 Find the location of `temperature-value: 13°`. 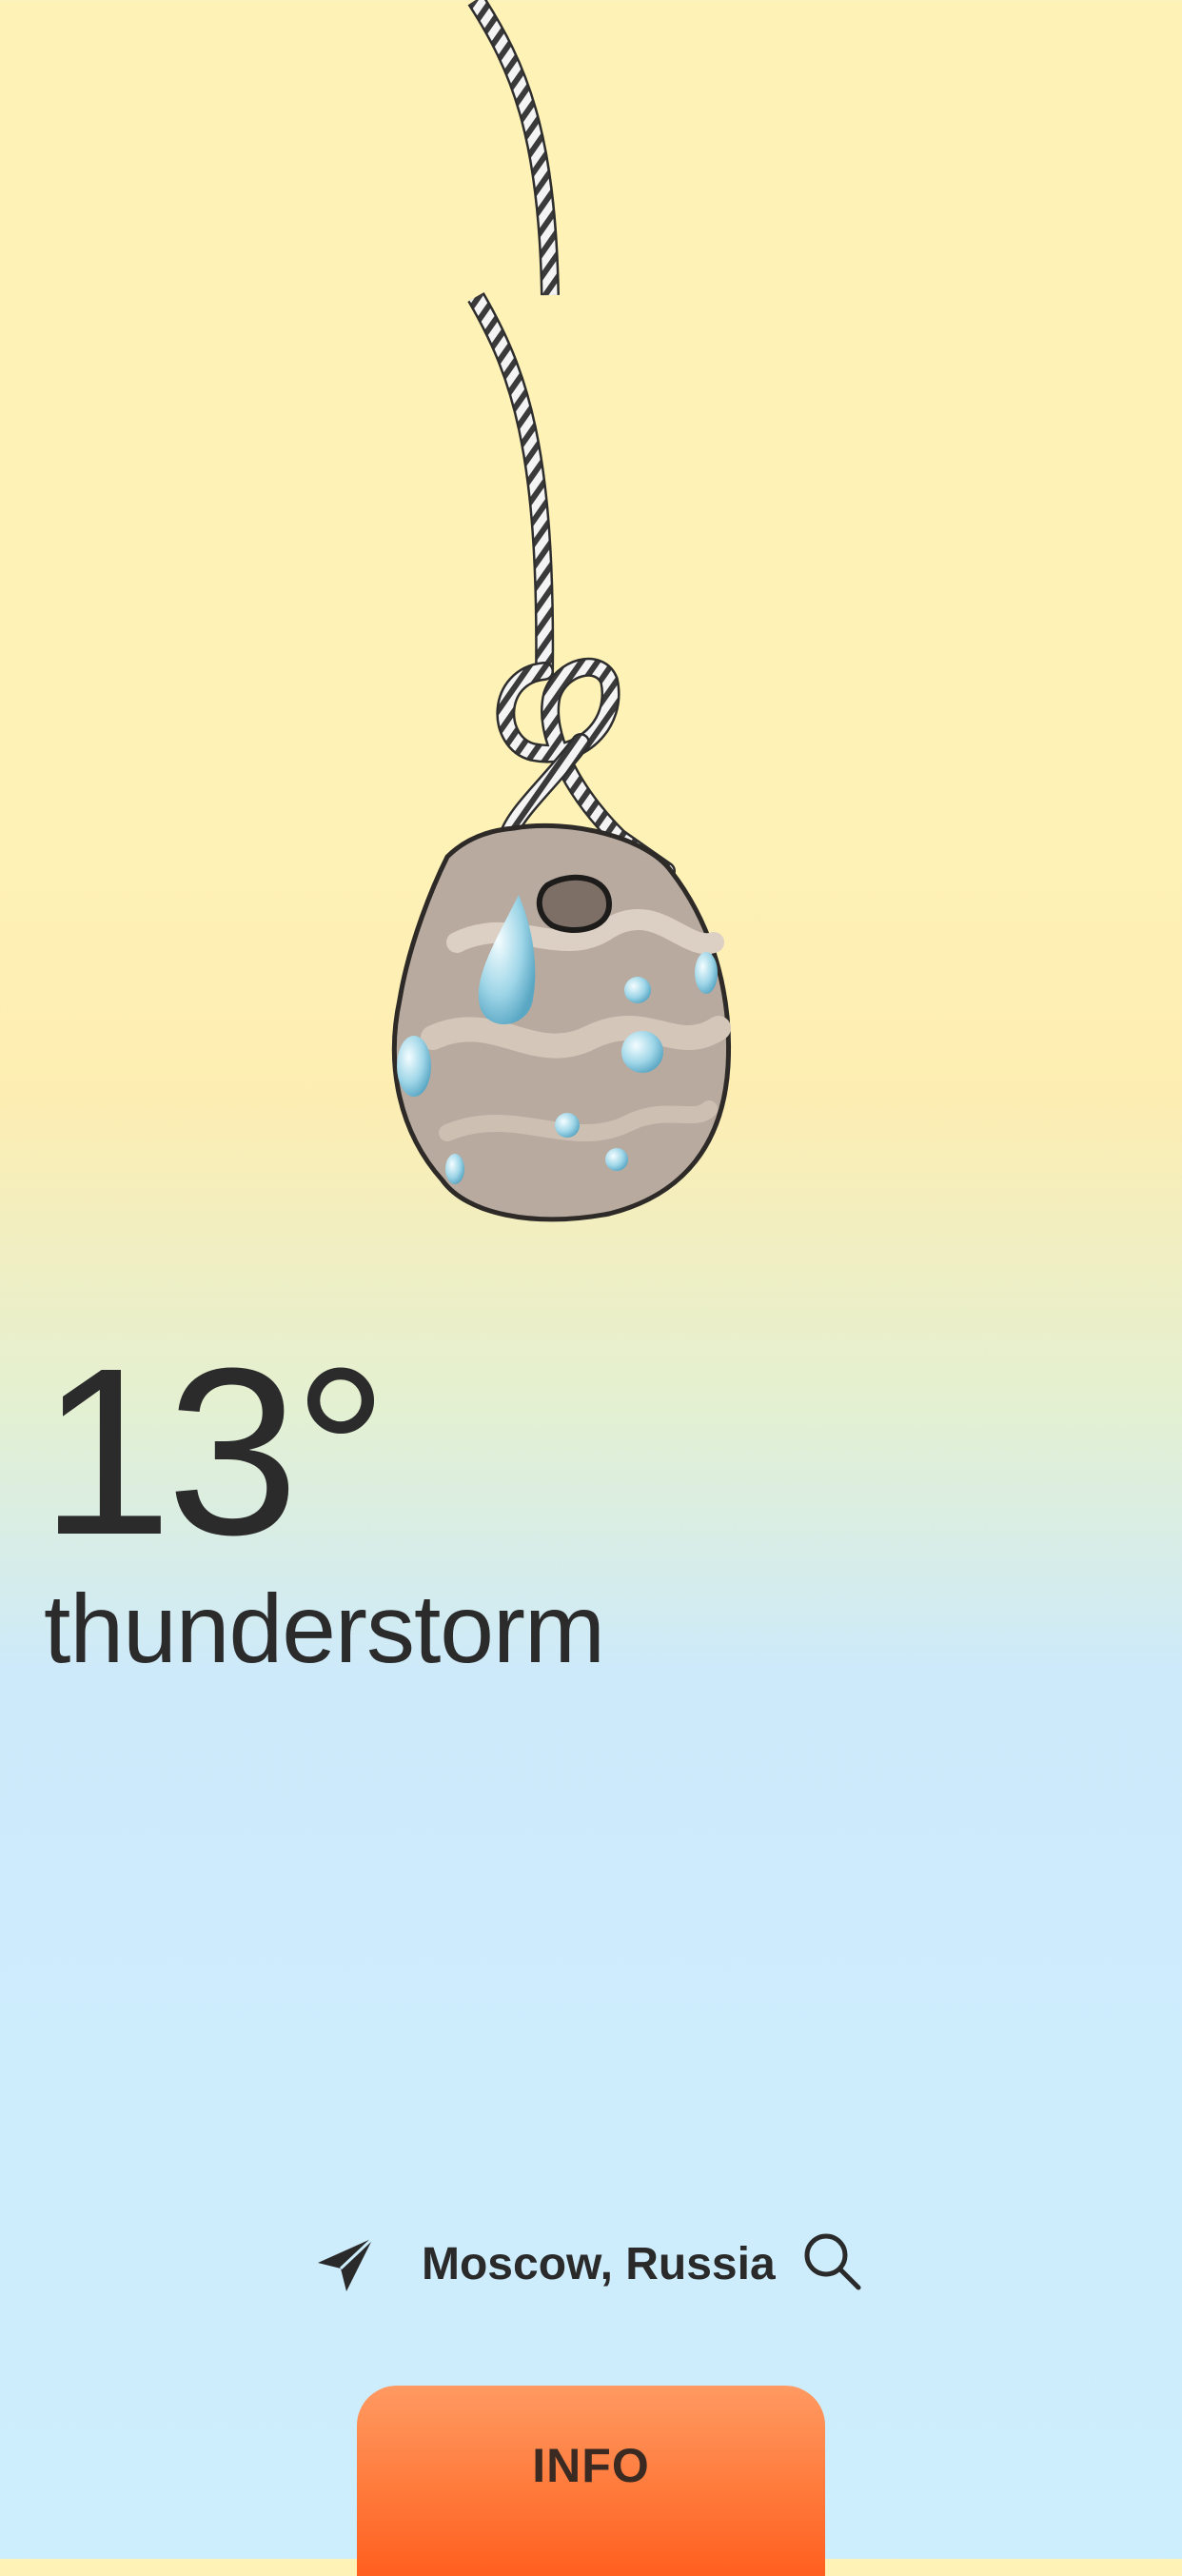

temperature-value: 13° is located at coordinates (214, 1451).